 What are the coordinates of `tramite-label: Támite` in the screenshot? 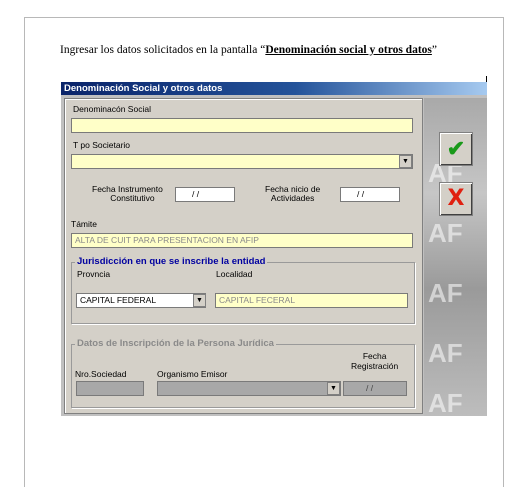 It's located at (84, 224).